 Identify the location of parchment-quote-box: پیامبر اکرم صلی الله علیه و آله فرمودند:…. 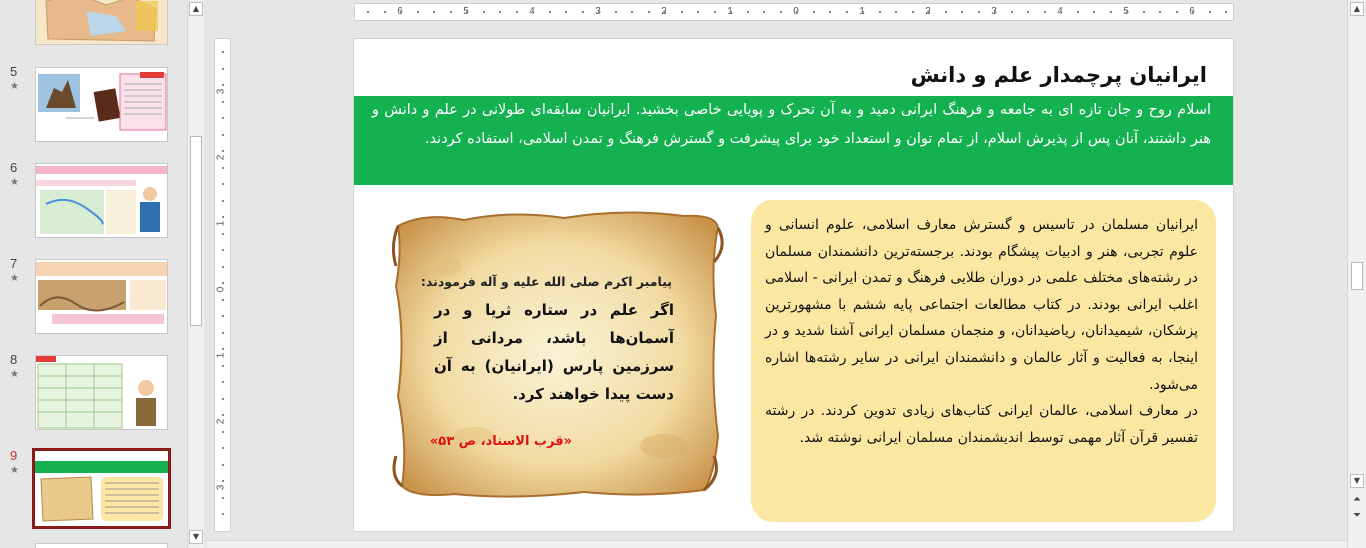
(554, 353).